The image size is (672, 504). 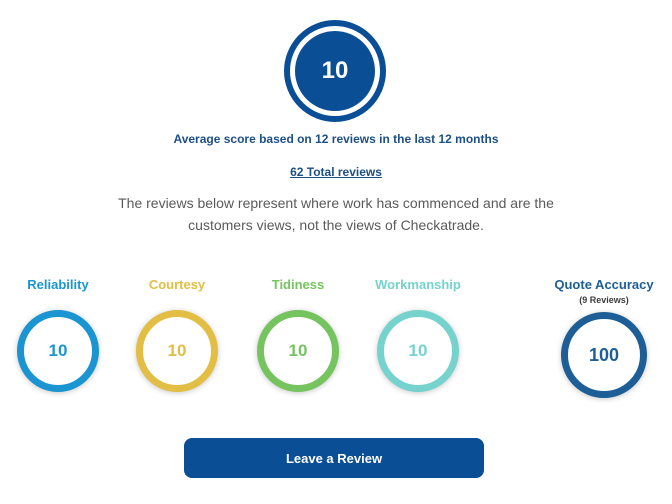 What do you see at coordinates (604, 284) in the screenshot?
I see `category-label: Quote Accuracy` at bounding box center [604, 284].